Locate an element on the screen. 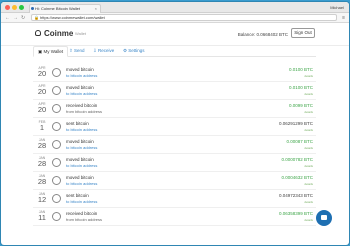  transaction-day: 1 is located at coordinates (42, 127).